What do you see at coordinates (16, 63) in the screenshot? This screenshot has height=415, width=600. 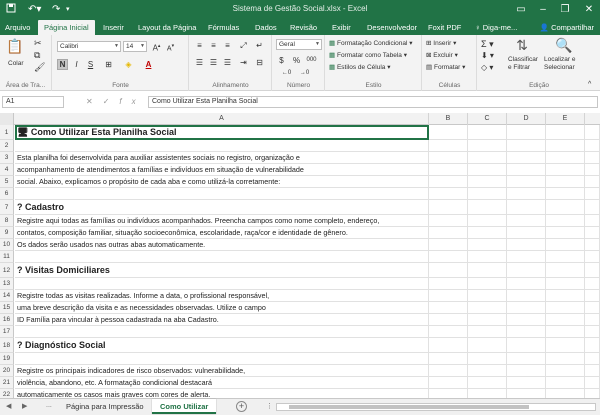 I see `paste-button: Colar` at bounding box center [16, 63].